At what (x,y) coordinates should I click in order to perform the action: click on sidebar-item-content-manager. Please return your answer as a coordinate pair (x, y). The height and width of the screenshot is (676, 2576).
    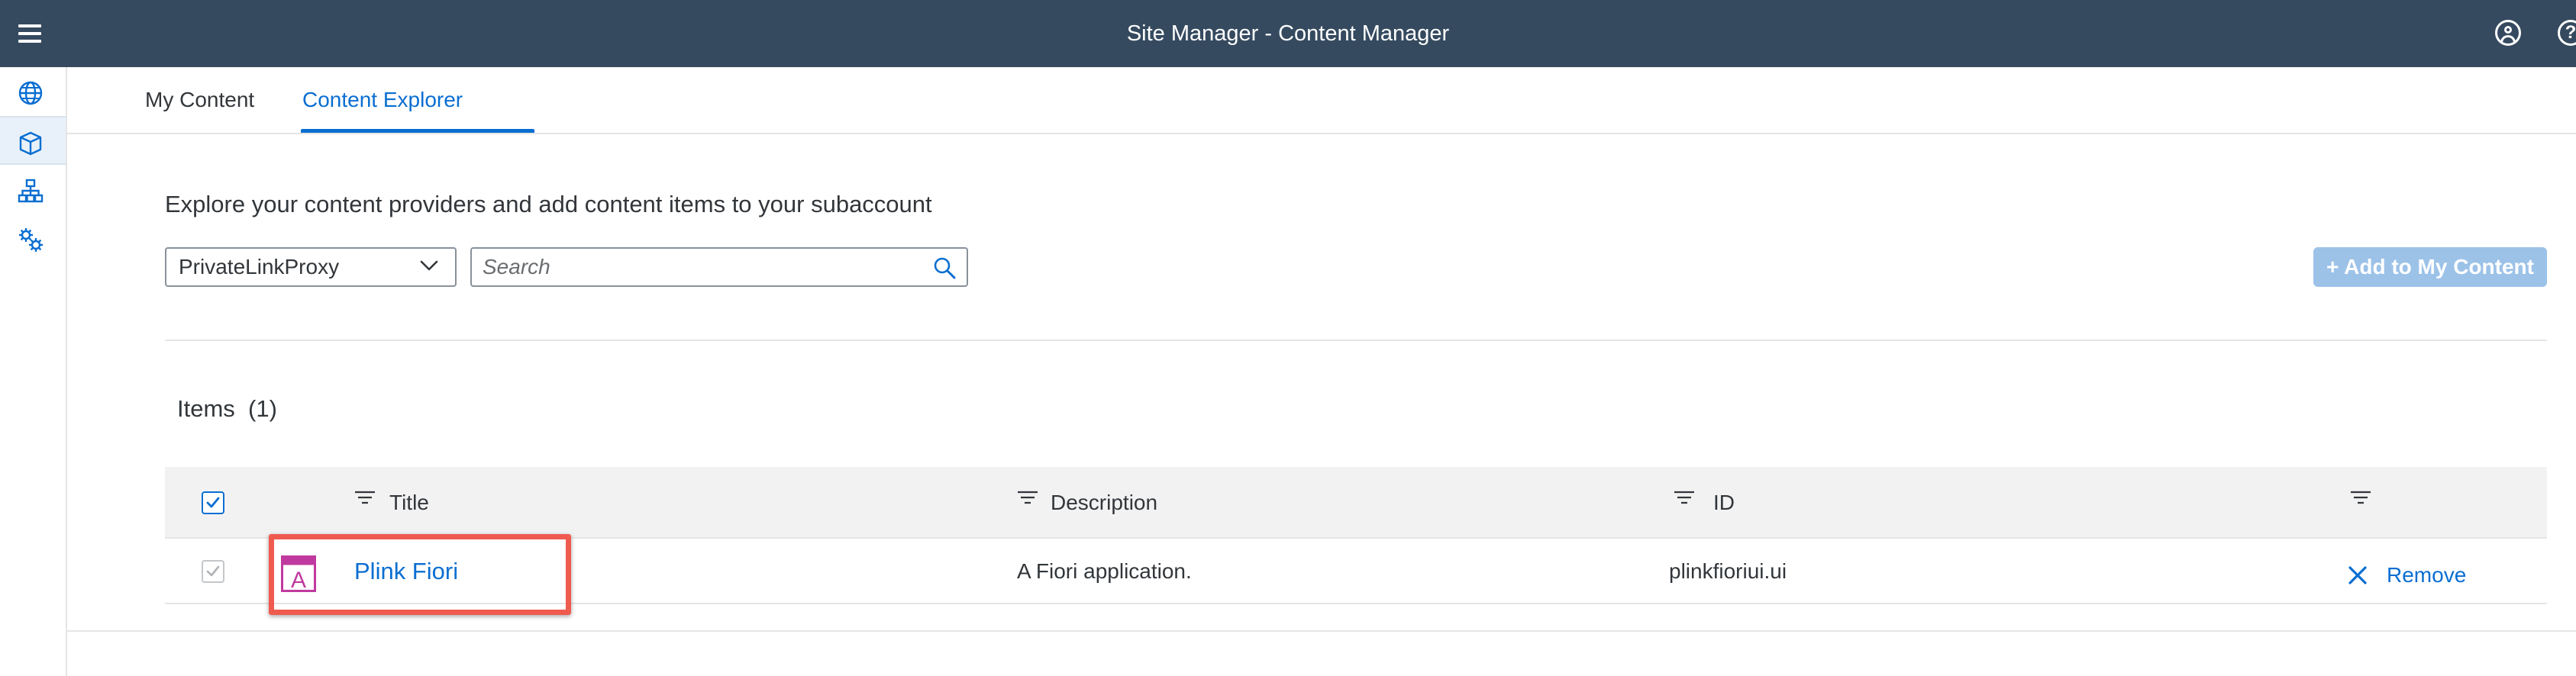
    Looking at the image, I should click on (33, 140).